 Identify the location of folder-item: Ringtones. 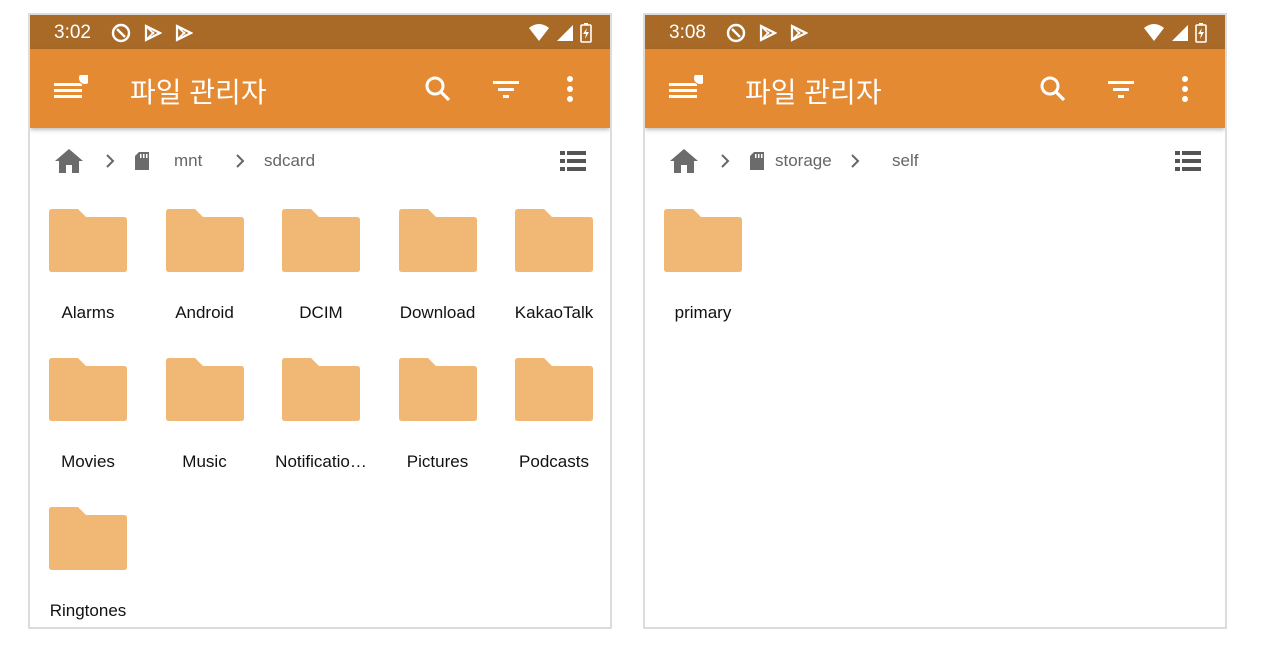
(88, 566).